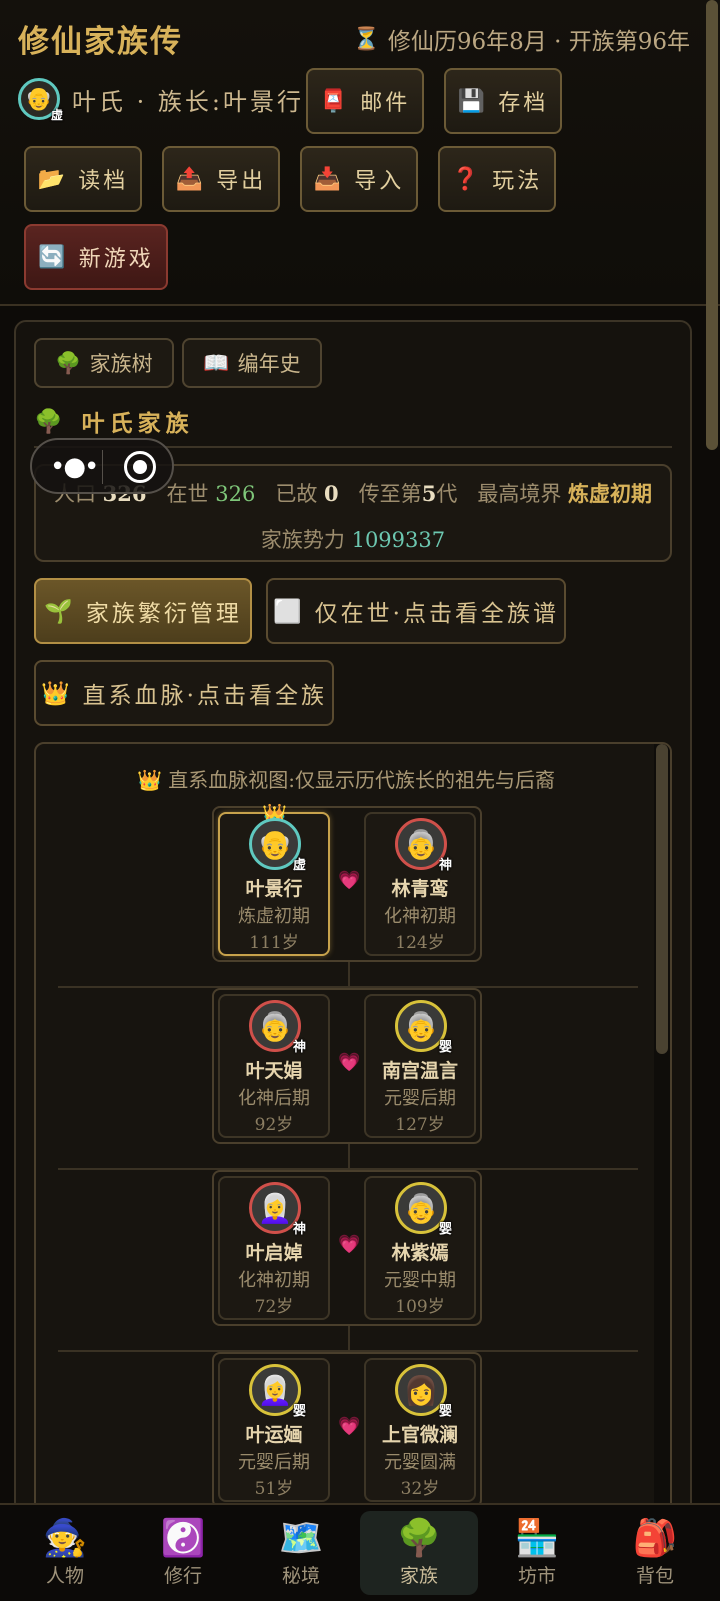  Describe the element at coordinates (420, 1280) in the screenshot. I see `member-realm: 元婴中期` at that location.